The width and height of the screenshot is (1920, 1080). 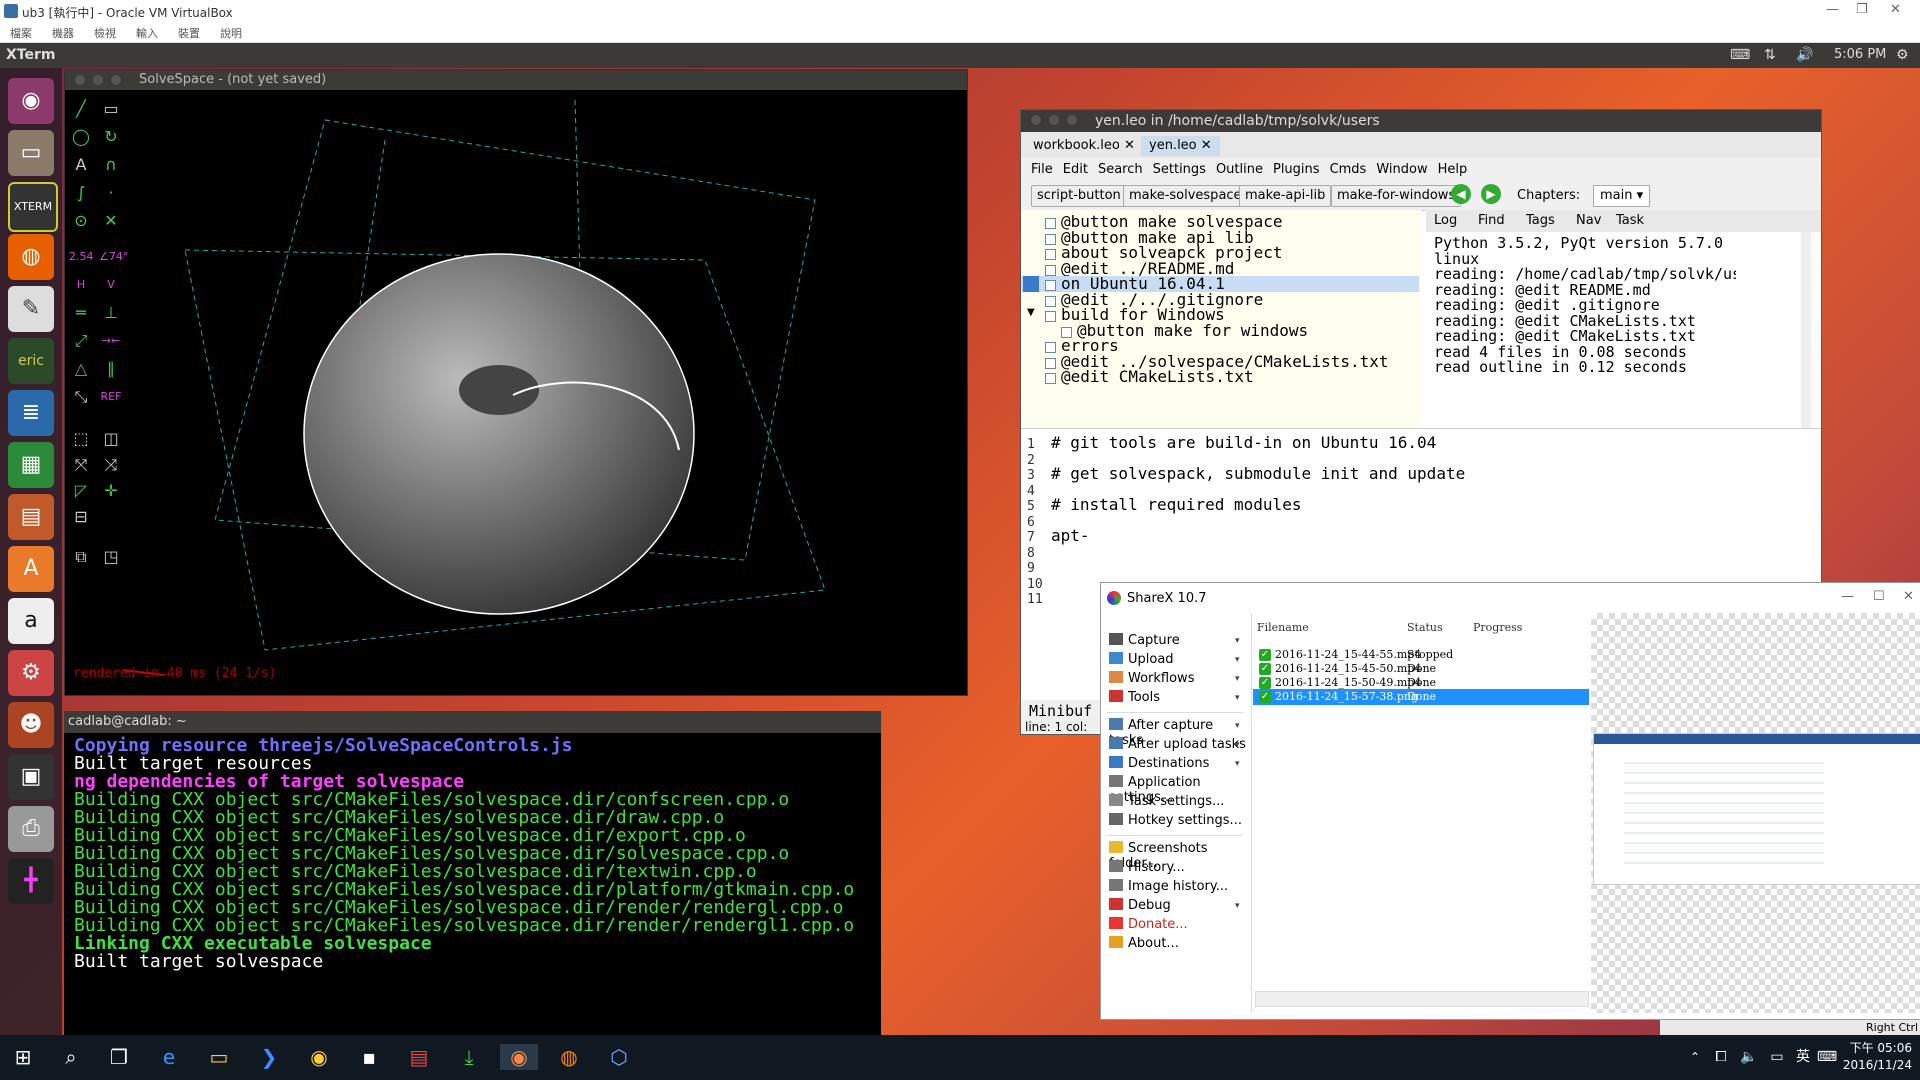 What do you see at coordinates (1151, 678) in the screenshot?
I see `sharex-menu-workflows: Workflows` at bounding box center [1151, 678].